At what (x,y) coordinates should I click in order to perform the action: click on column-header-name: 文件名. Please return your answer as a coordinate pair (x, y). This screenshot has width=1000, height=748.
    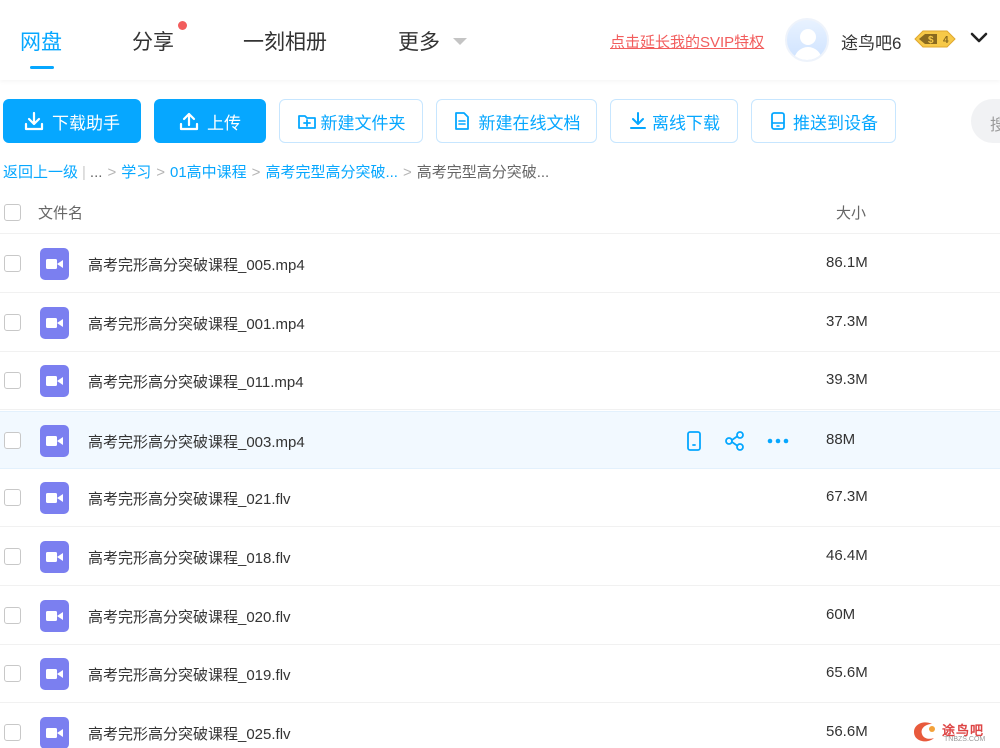
    Looking at the image, I should click on (60, 212).